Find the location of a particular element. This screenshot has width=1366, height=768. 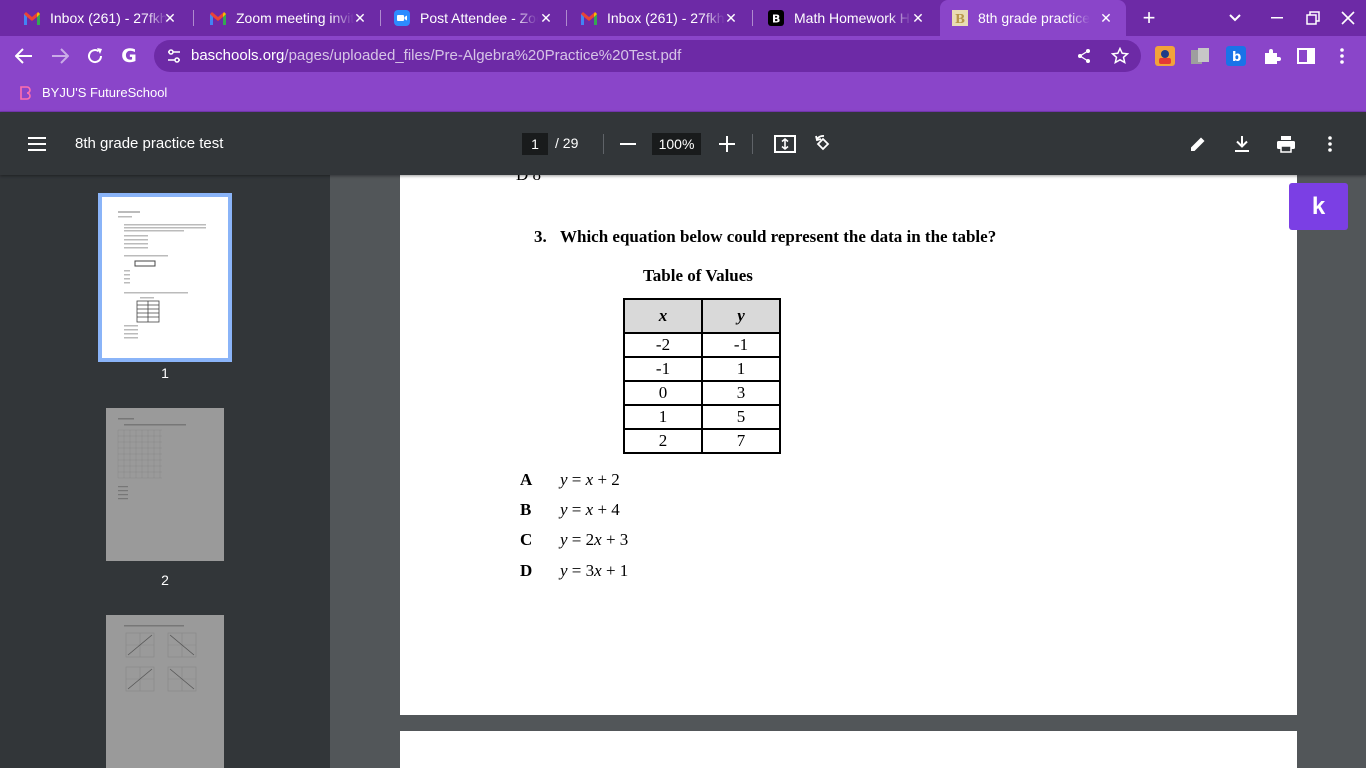

annotate-pencil-icon is located at coordinates (1198, 144).